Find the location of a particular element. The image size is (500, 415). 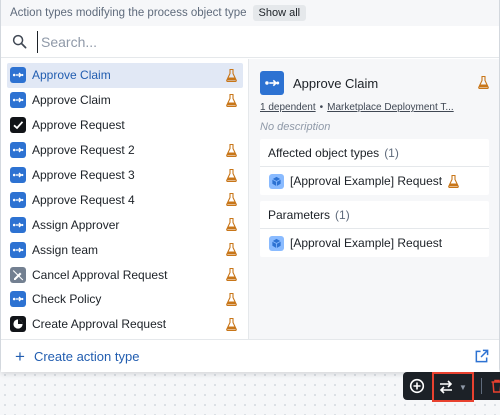

search-bar is located at coordinates (250, 42).